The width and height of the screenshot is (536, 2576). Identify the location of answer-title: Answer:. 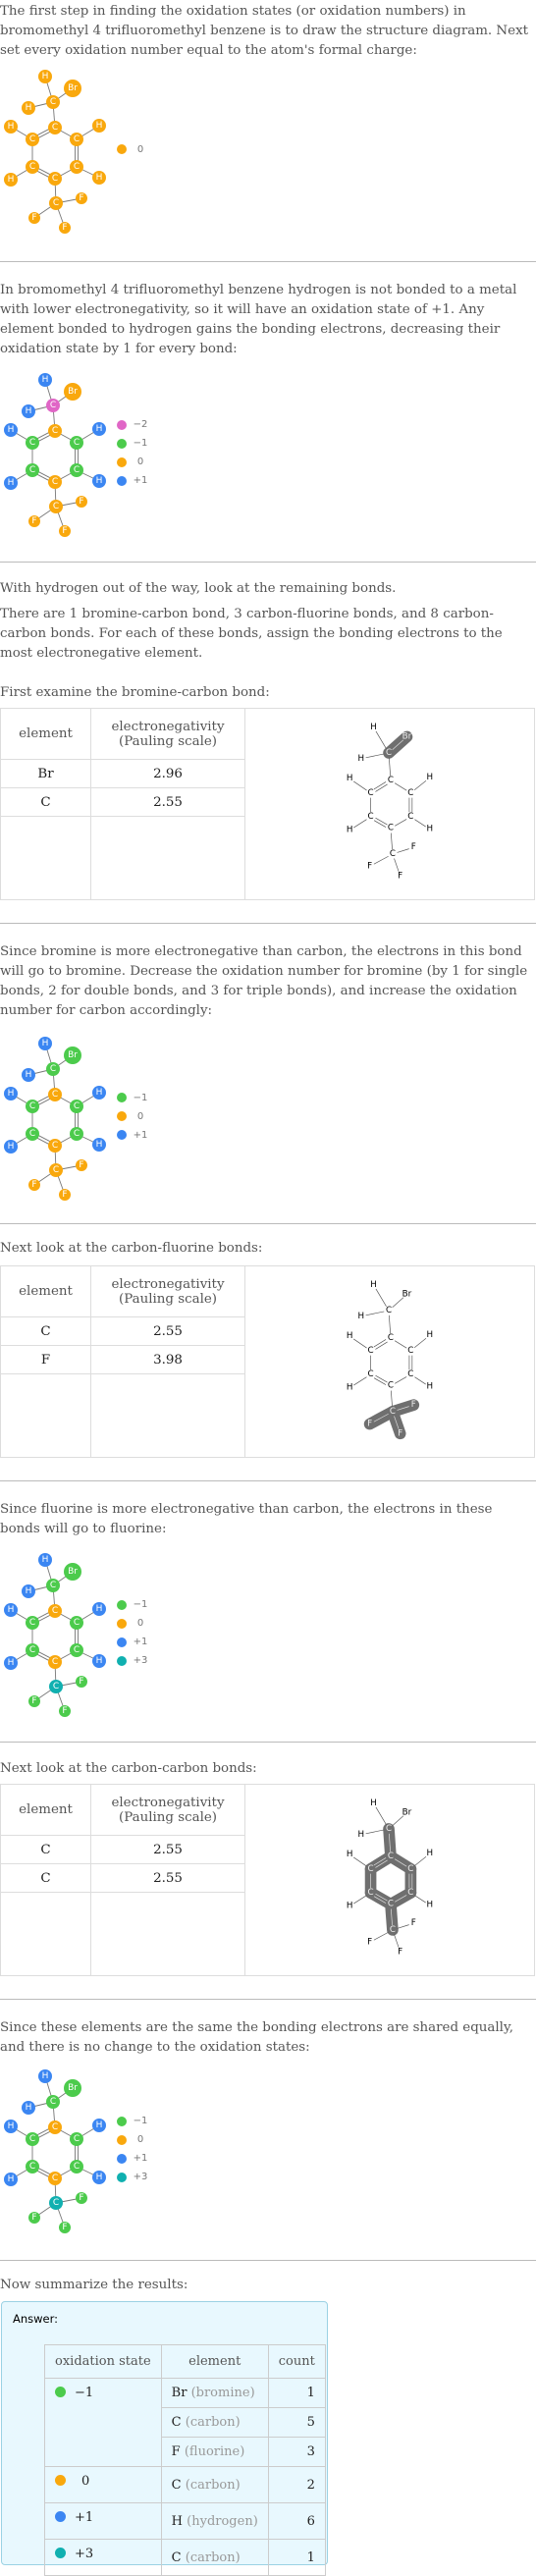
(36, 2319).